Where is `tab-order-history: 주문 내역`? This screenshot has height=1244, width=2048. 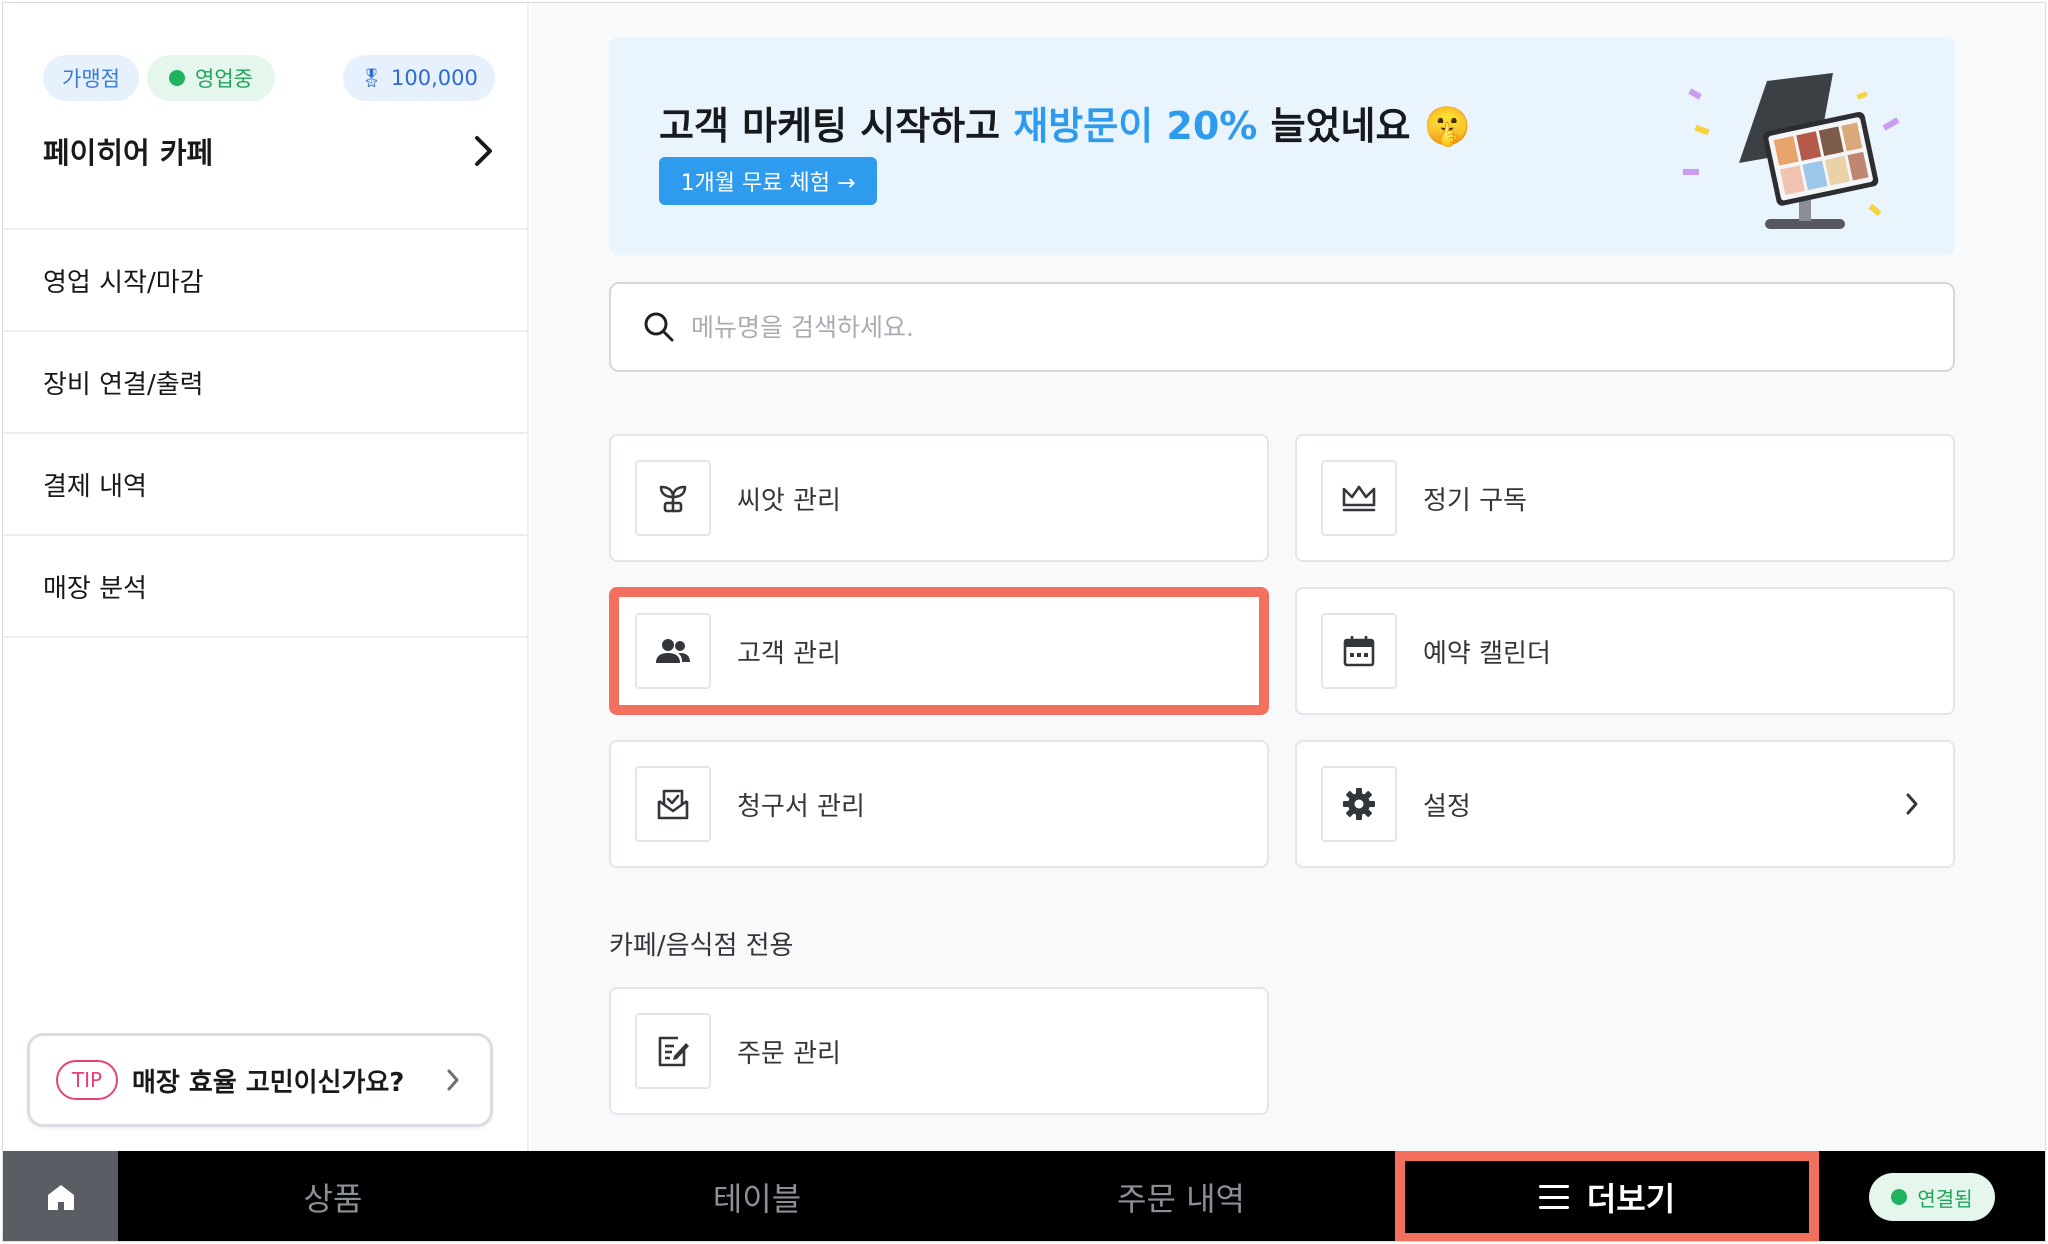
tab-order-history: 주문 내역 is located at coordinates (1181, 1196).